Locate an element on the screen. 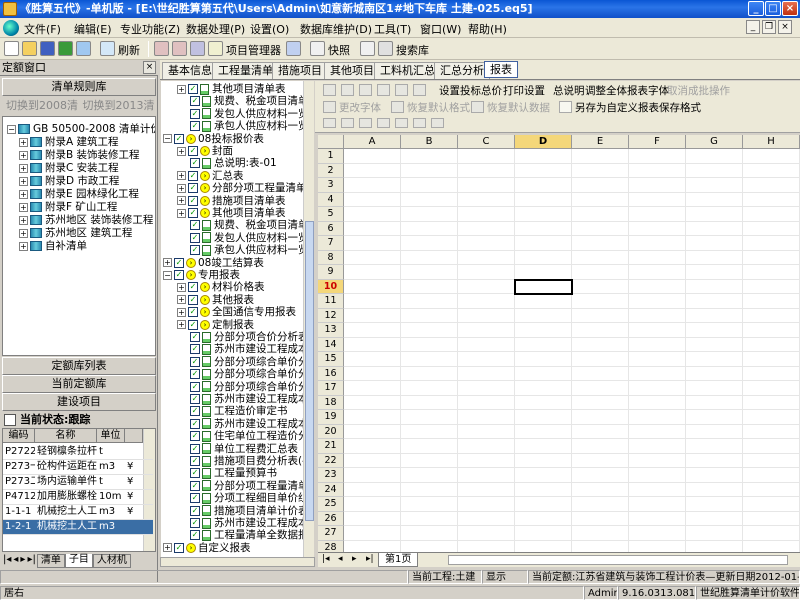  new-file-icon is located at coordinates (11, 48).